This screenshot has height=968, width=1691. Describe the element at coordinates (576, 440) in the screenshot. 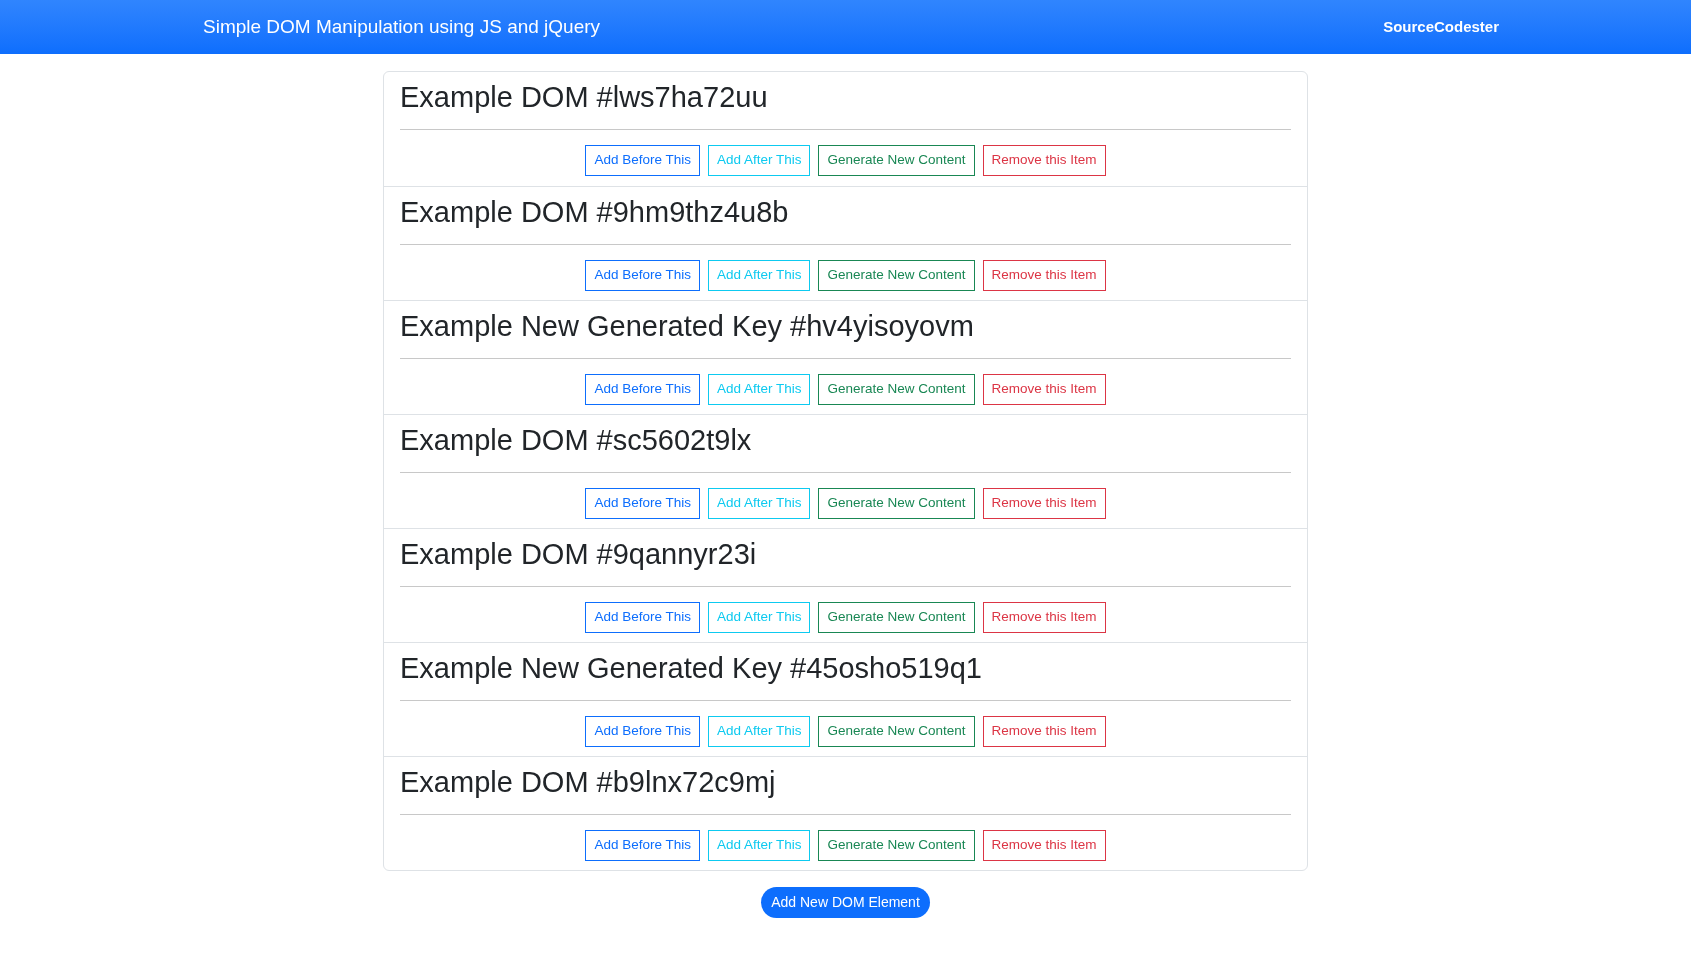

I see `item-title: Example DOM #sc5602t9lx` at that location.